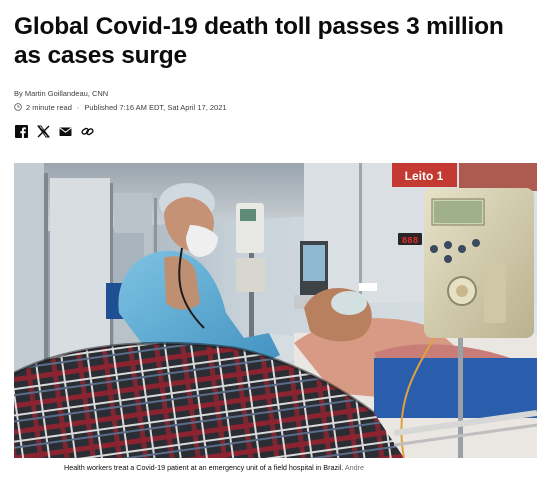 This screenshot has height=480, width=545. Describe the element at coordinates (410, 241) in the screenshot. I see `pump-display: 888` at that location.